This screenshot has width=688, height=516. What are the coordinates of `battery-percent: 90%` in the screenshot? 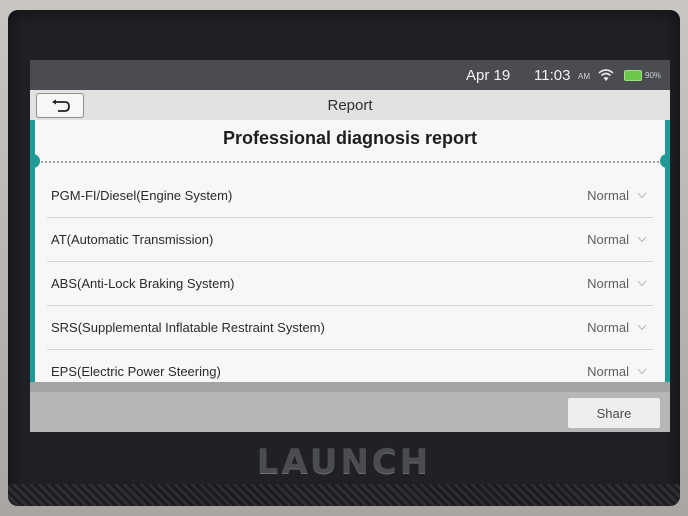 It's located at (653, 75).